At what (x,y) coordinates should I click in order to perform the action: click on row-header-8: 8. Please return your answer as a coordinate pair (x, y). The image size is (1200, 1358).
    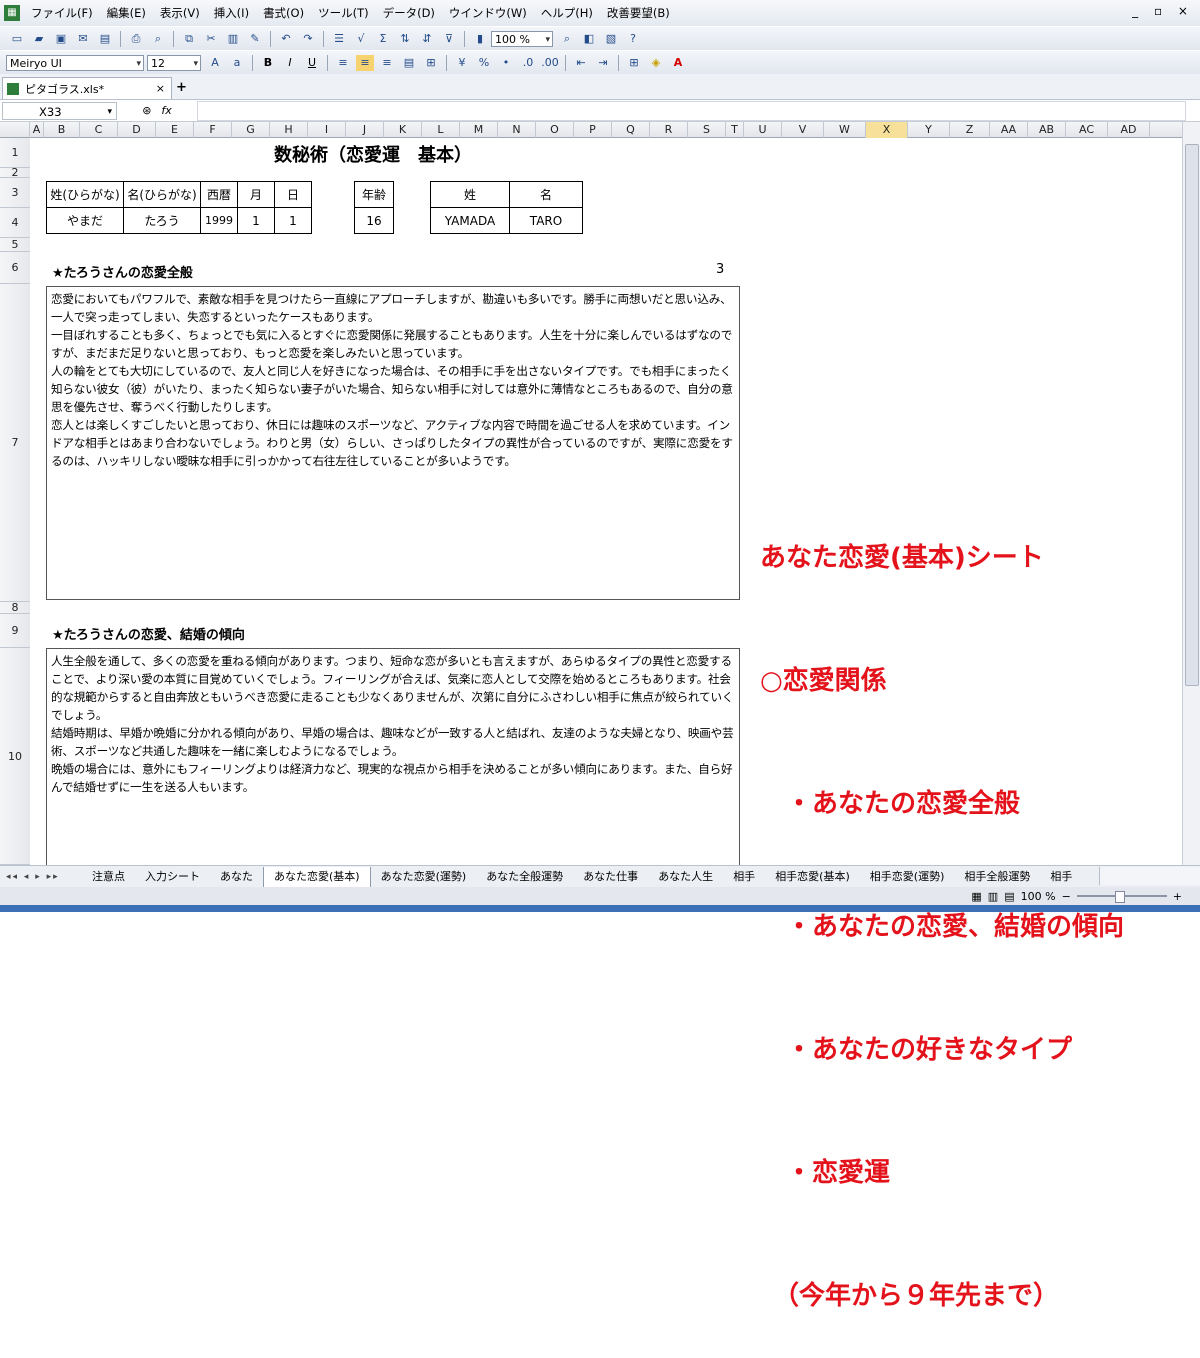
    Looking at the image, I should click on (15, 607).